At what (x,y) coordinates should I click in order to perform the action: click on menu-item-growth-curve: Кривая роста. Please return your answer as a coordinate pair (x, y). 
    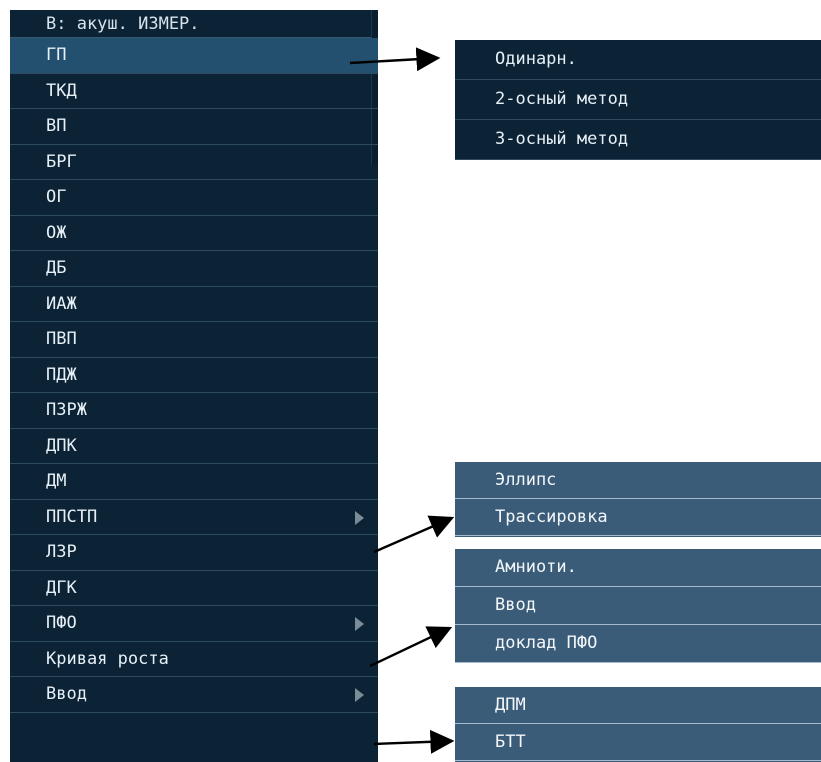
    Looking at the image, I should click on (194, 659).